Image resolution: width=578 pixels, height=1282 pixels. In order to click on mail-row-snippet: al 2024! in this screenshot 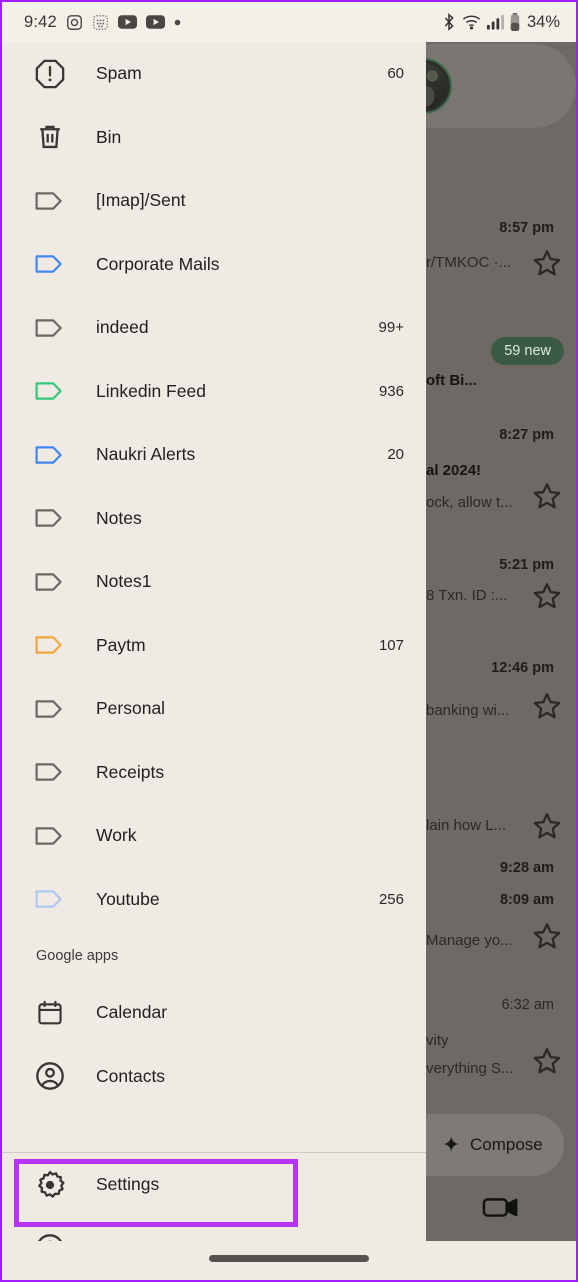, I will do `click(454, 470)`.